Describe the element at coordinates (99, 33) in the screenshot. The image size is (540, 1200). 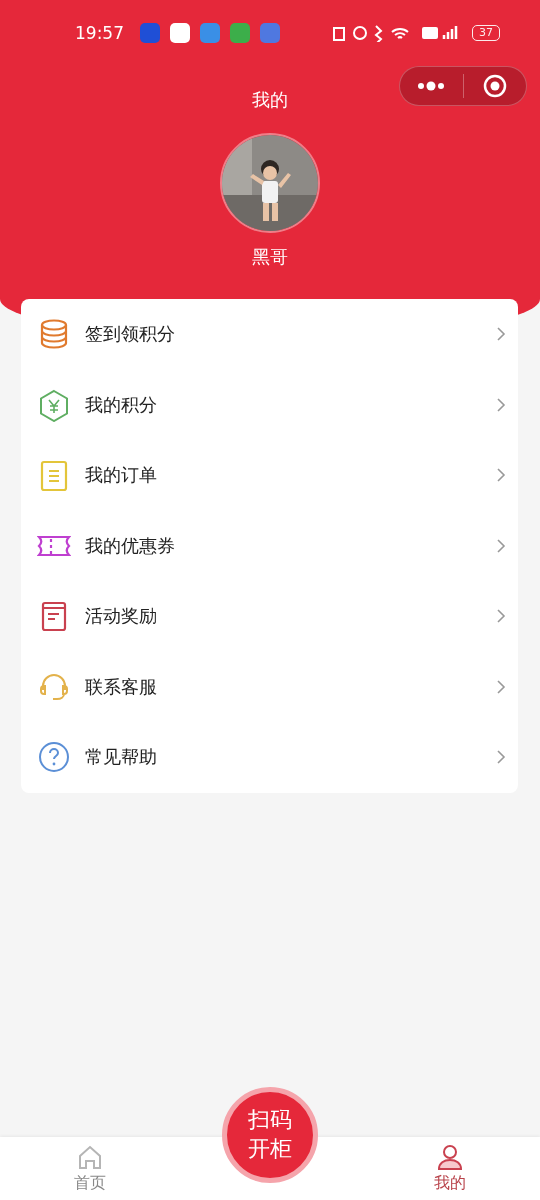
I see `status-time: 19:57` at that location.